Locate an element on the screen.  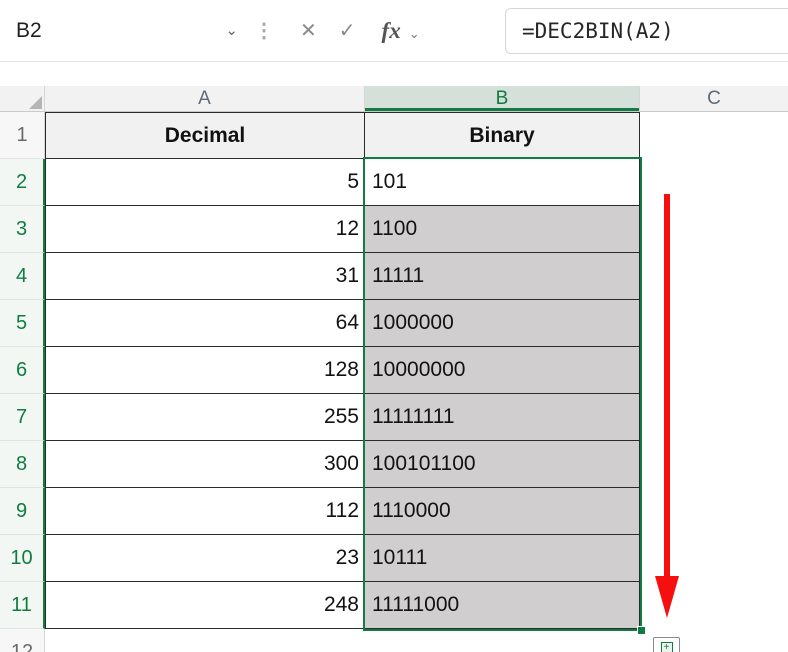
formula-bar-buttons: ✕ ✓ fx ⌄ is located at coordinates (391, 31).